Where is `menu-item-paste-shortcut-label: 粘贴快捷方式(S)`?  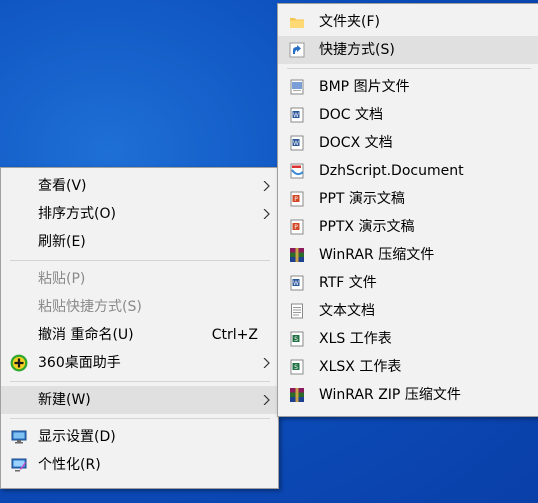
menu-item-paste-shortcut-label: 粘贴快捷方式(S) is located at coordinates (90, 307).